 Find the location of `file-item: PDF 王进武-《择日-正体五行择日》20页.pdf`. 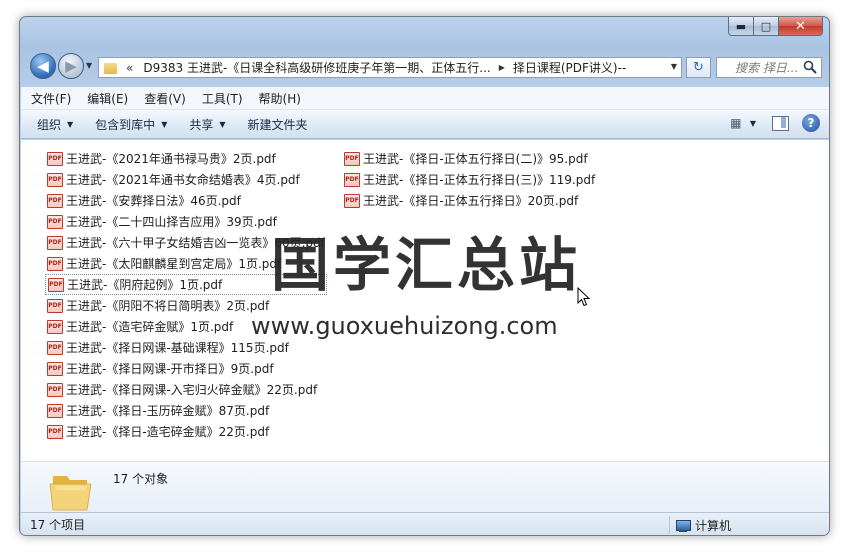

file-item: PDF 王进武-《择日-正体五行择日》20页.pdf is located at coordinates (469, 200).